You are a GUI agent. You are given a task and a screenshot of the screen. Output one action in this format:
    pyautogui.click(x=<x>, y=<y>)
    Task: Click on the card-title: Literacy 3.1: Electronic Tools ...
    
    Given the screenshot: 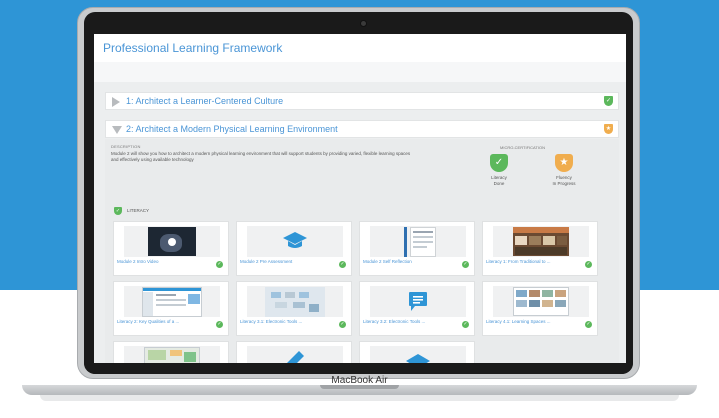 What is the action you would take?
    pyautogui.click(x=285, y=322)
    